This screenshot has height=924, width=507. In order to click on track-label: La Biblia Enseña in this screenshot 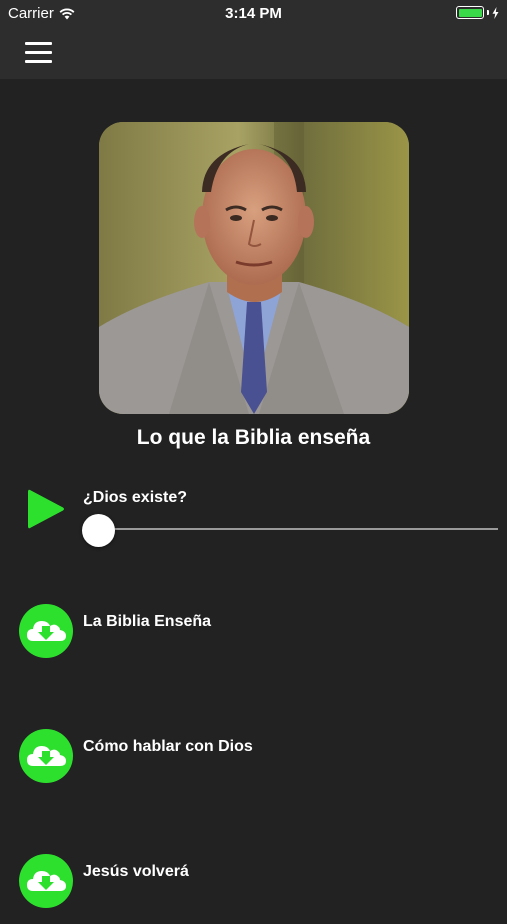, I will do `click(147, 621)`.